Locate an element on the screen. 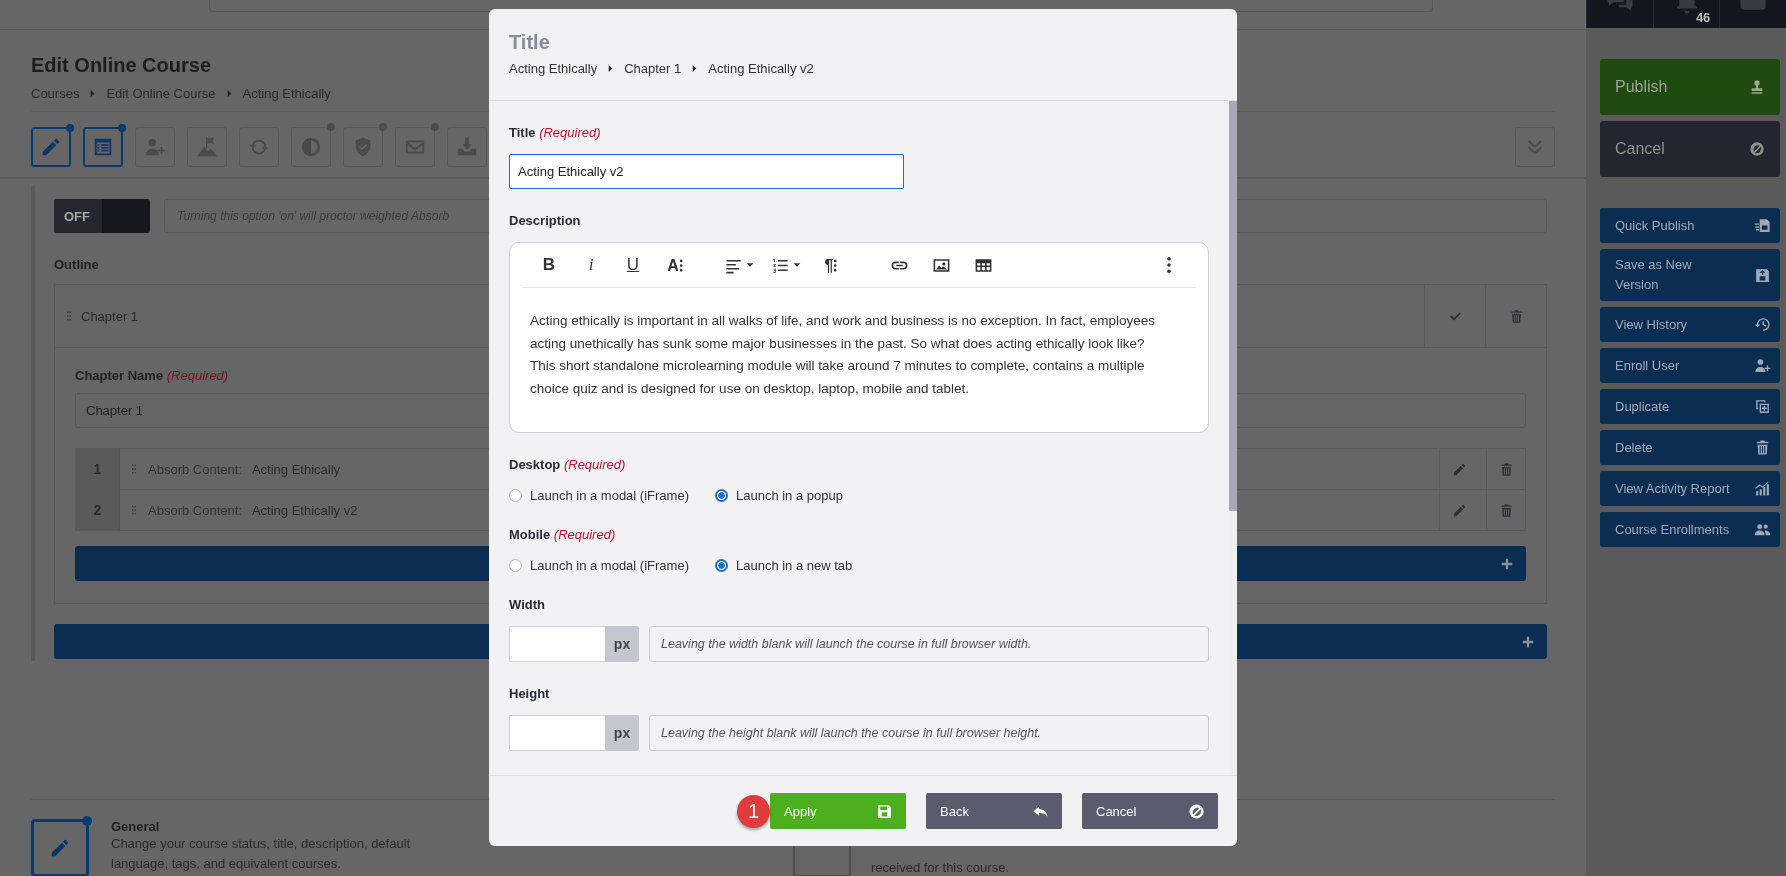  content-title: Acting Ethically v2 is located at coordinates (304, 510).